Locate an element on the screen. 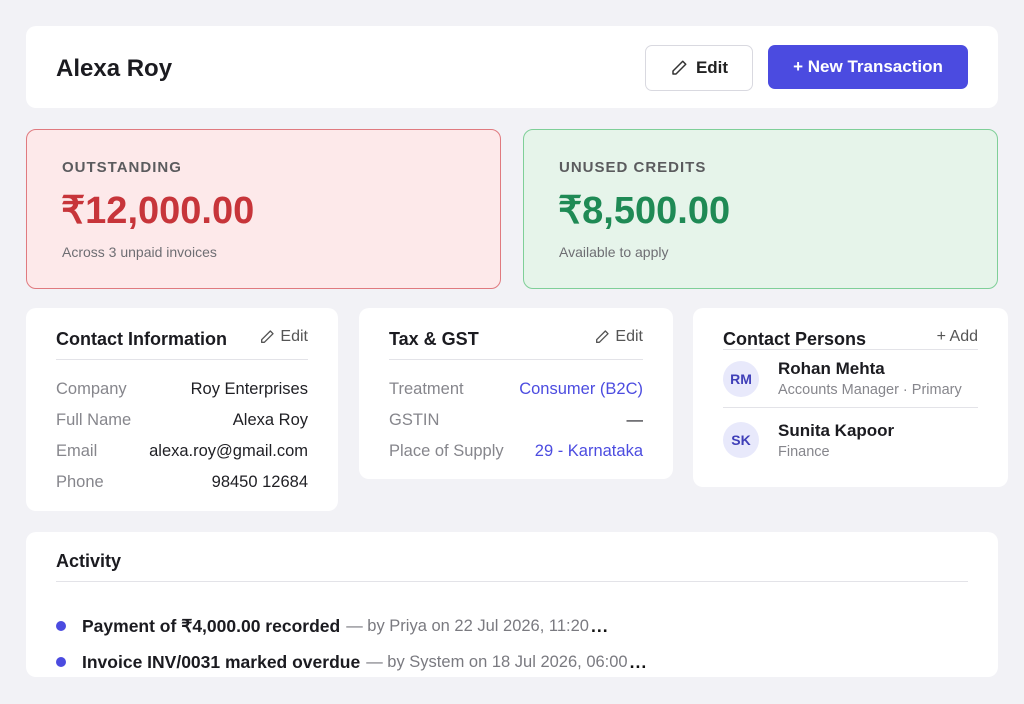 The width and height of the screenshot is (1024, 704). card-title: Contact Information is located at coordinates (141, 339).